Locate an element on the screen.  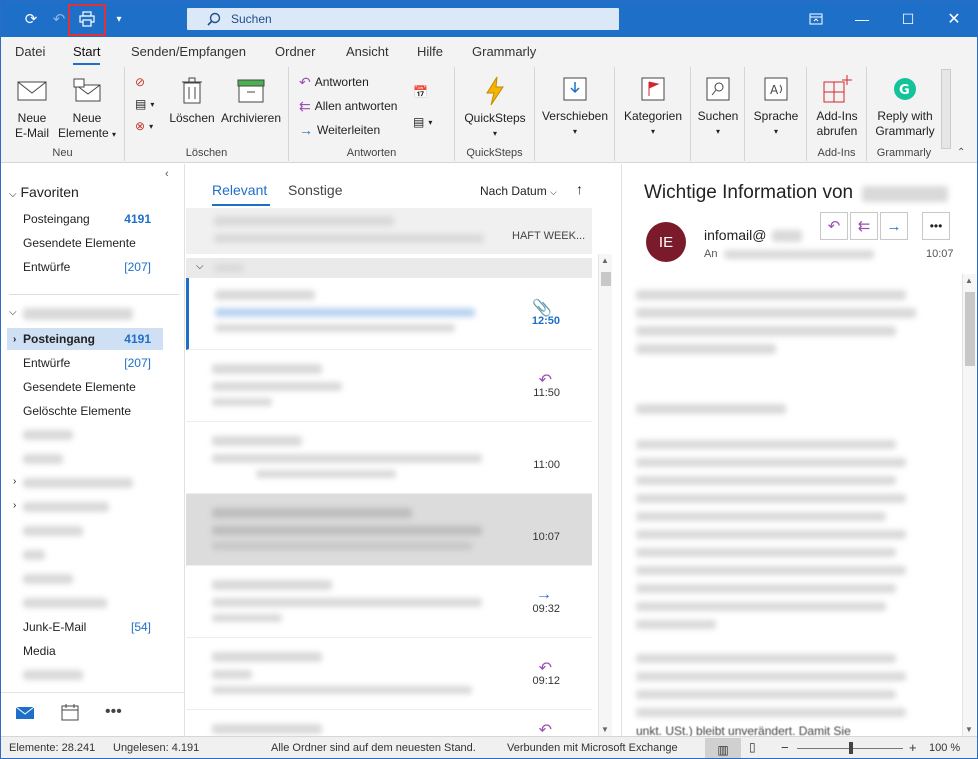
zoom-in-button: + is located at coordinates (913, 747).